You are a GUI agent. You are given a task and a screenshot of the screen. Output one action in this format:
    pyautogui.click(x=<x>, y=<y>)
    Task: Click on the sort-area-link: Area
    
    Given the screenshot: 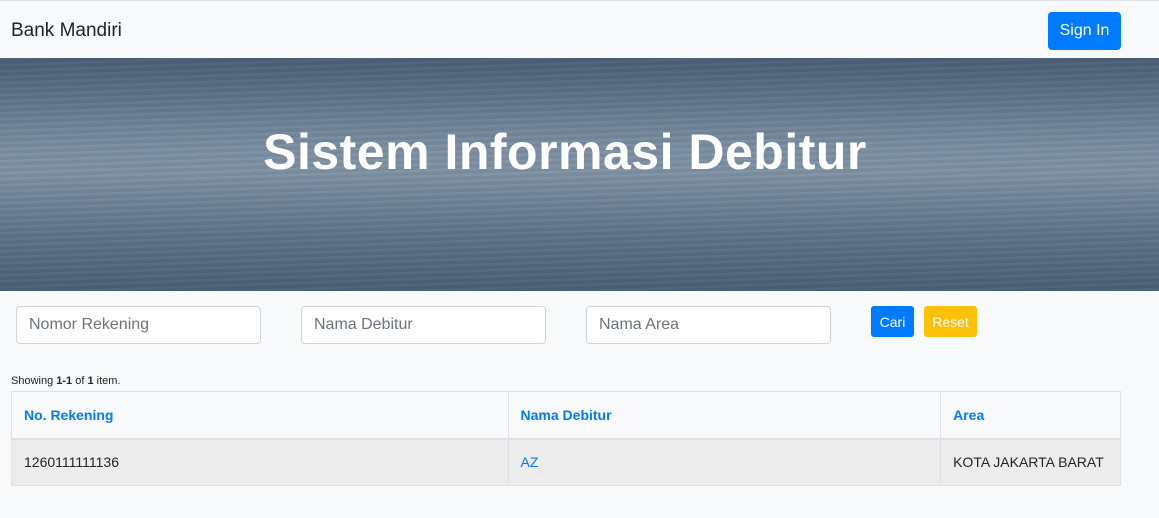 What is the action you would take?
    pyautogui.click(x=968, y=415)
    